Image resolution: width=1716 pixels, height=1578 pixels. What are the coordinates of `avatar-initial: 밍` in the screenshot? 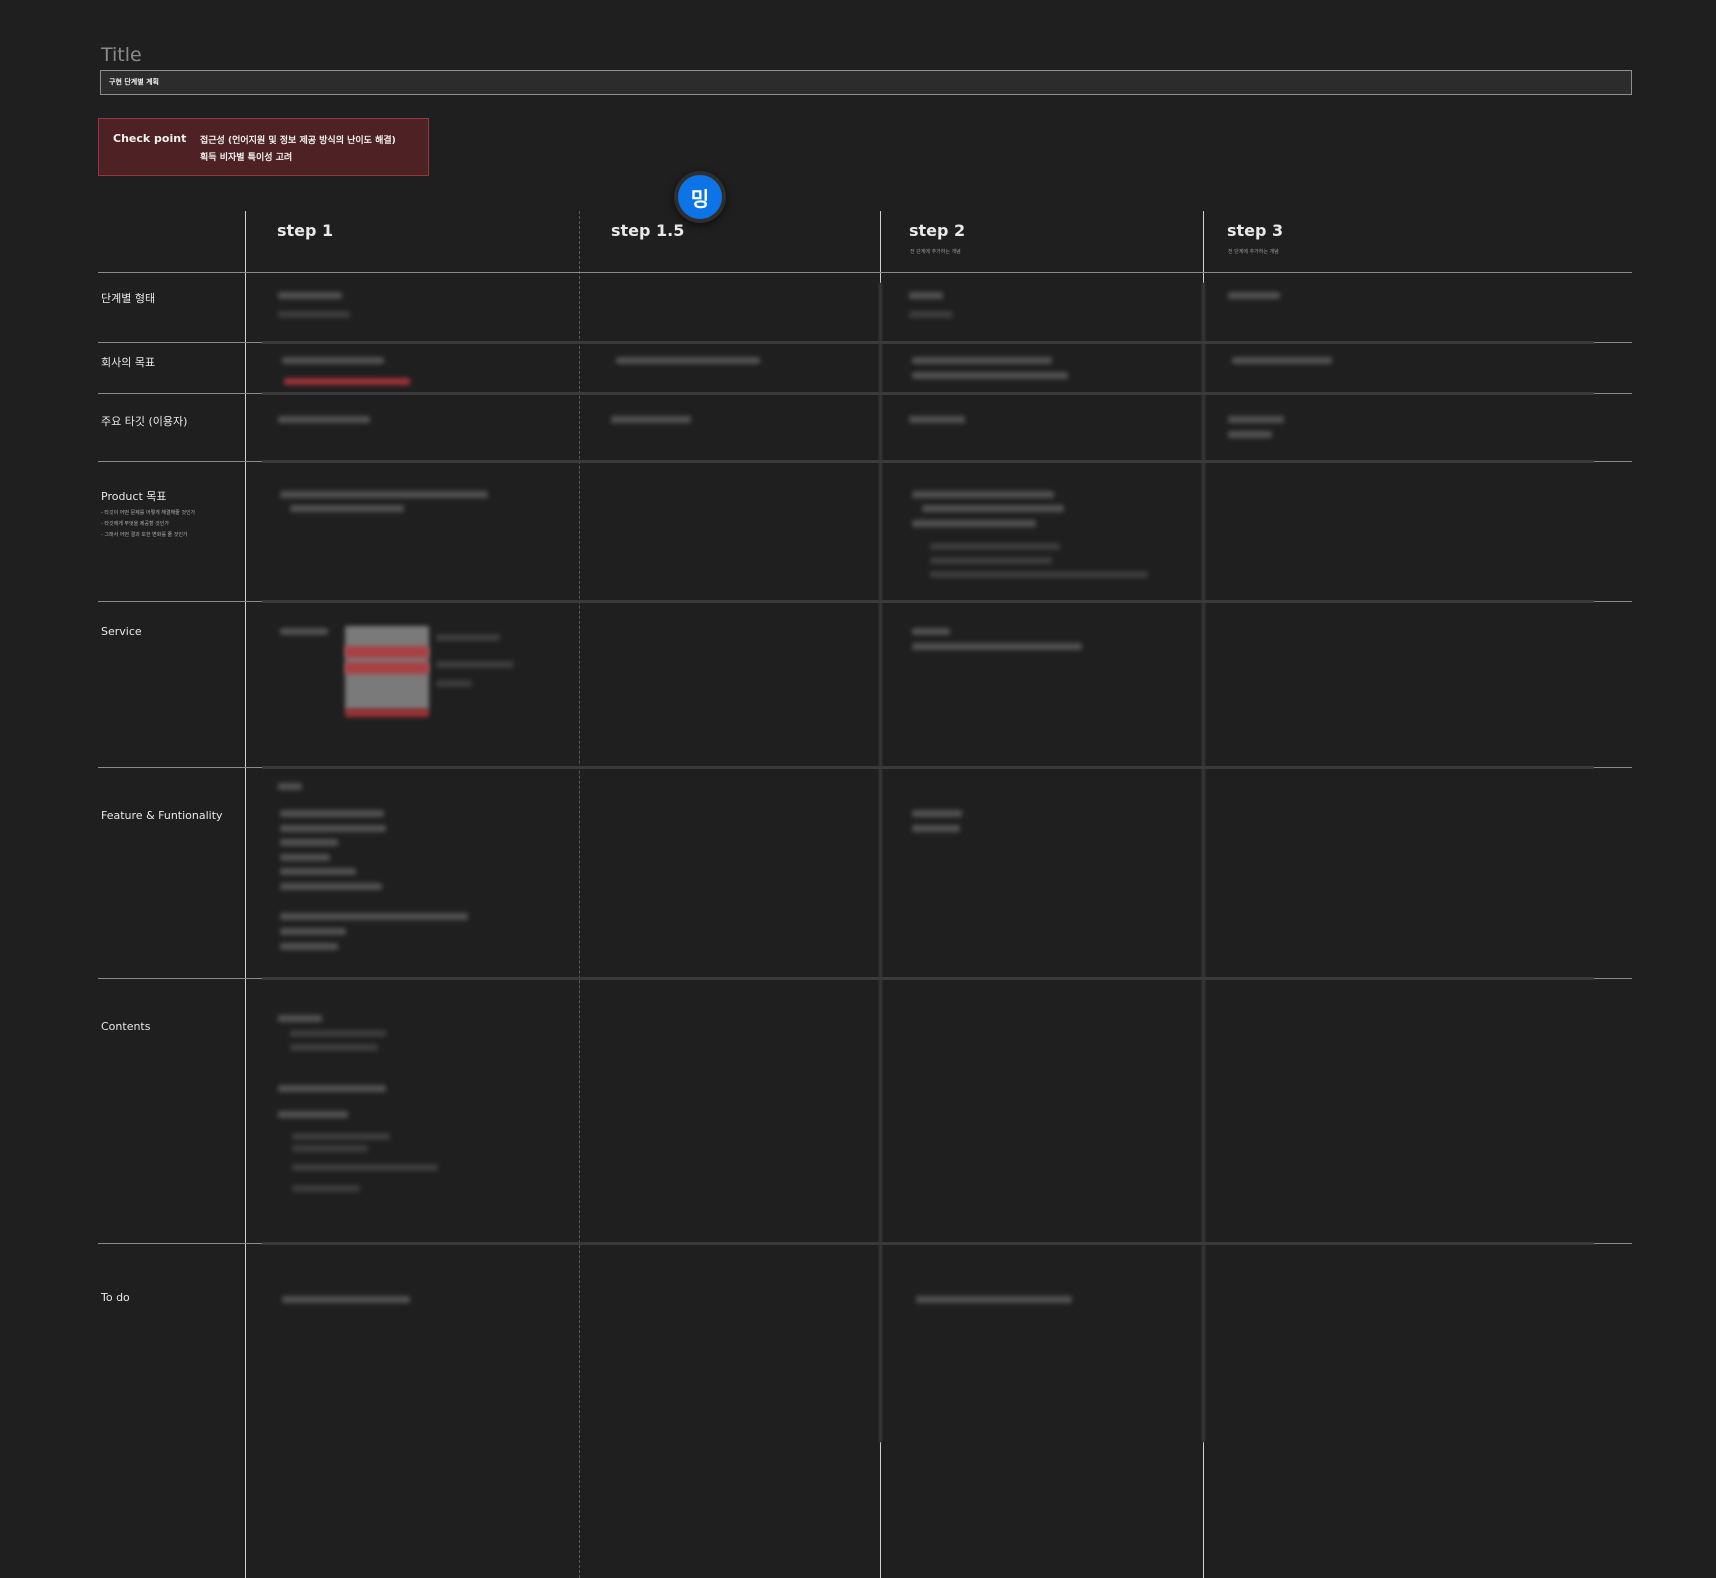 It's located at (700, 197).